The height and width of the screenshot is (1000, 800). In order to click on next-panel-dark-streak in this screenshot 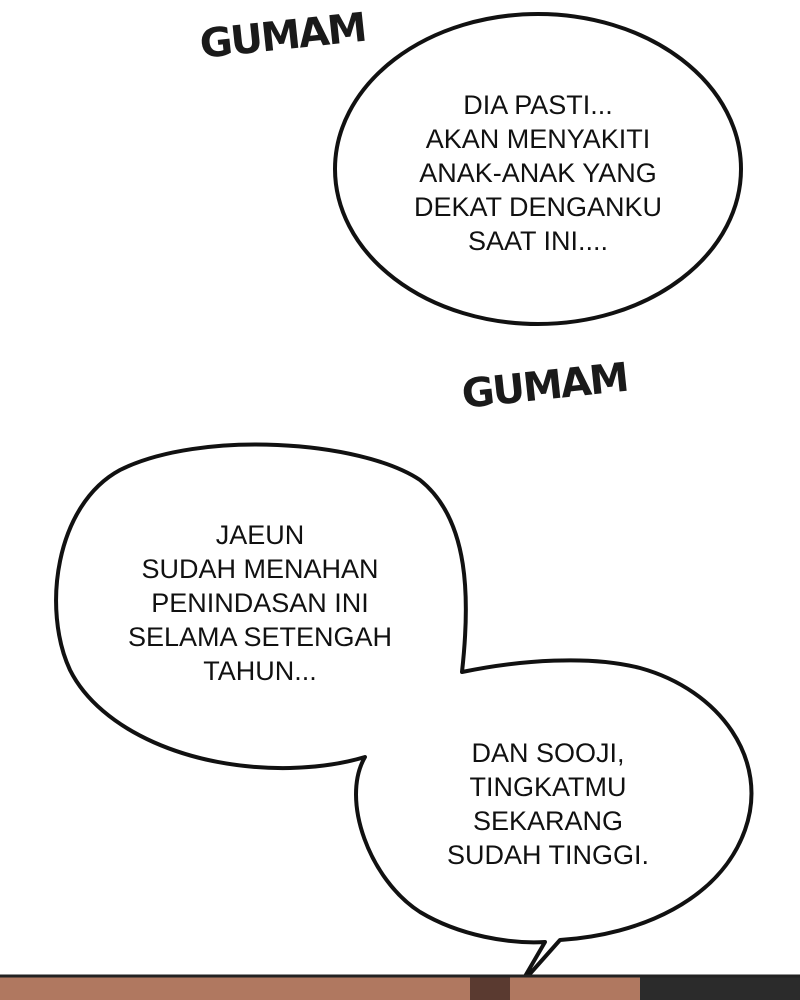, I will do `click(490, 987)`.